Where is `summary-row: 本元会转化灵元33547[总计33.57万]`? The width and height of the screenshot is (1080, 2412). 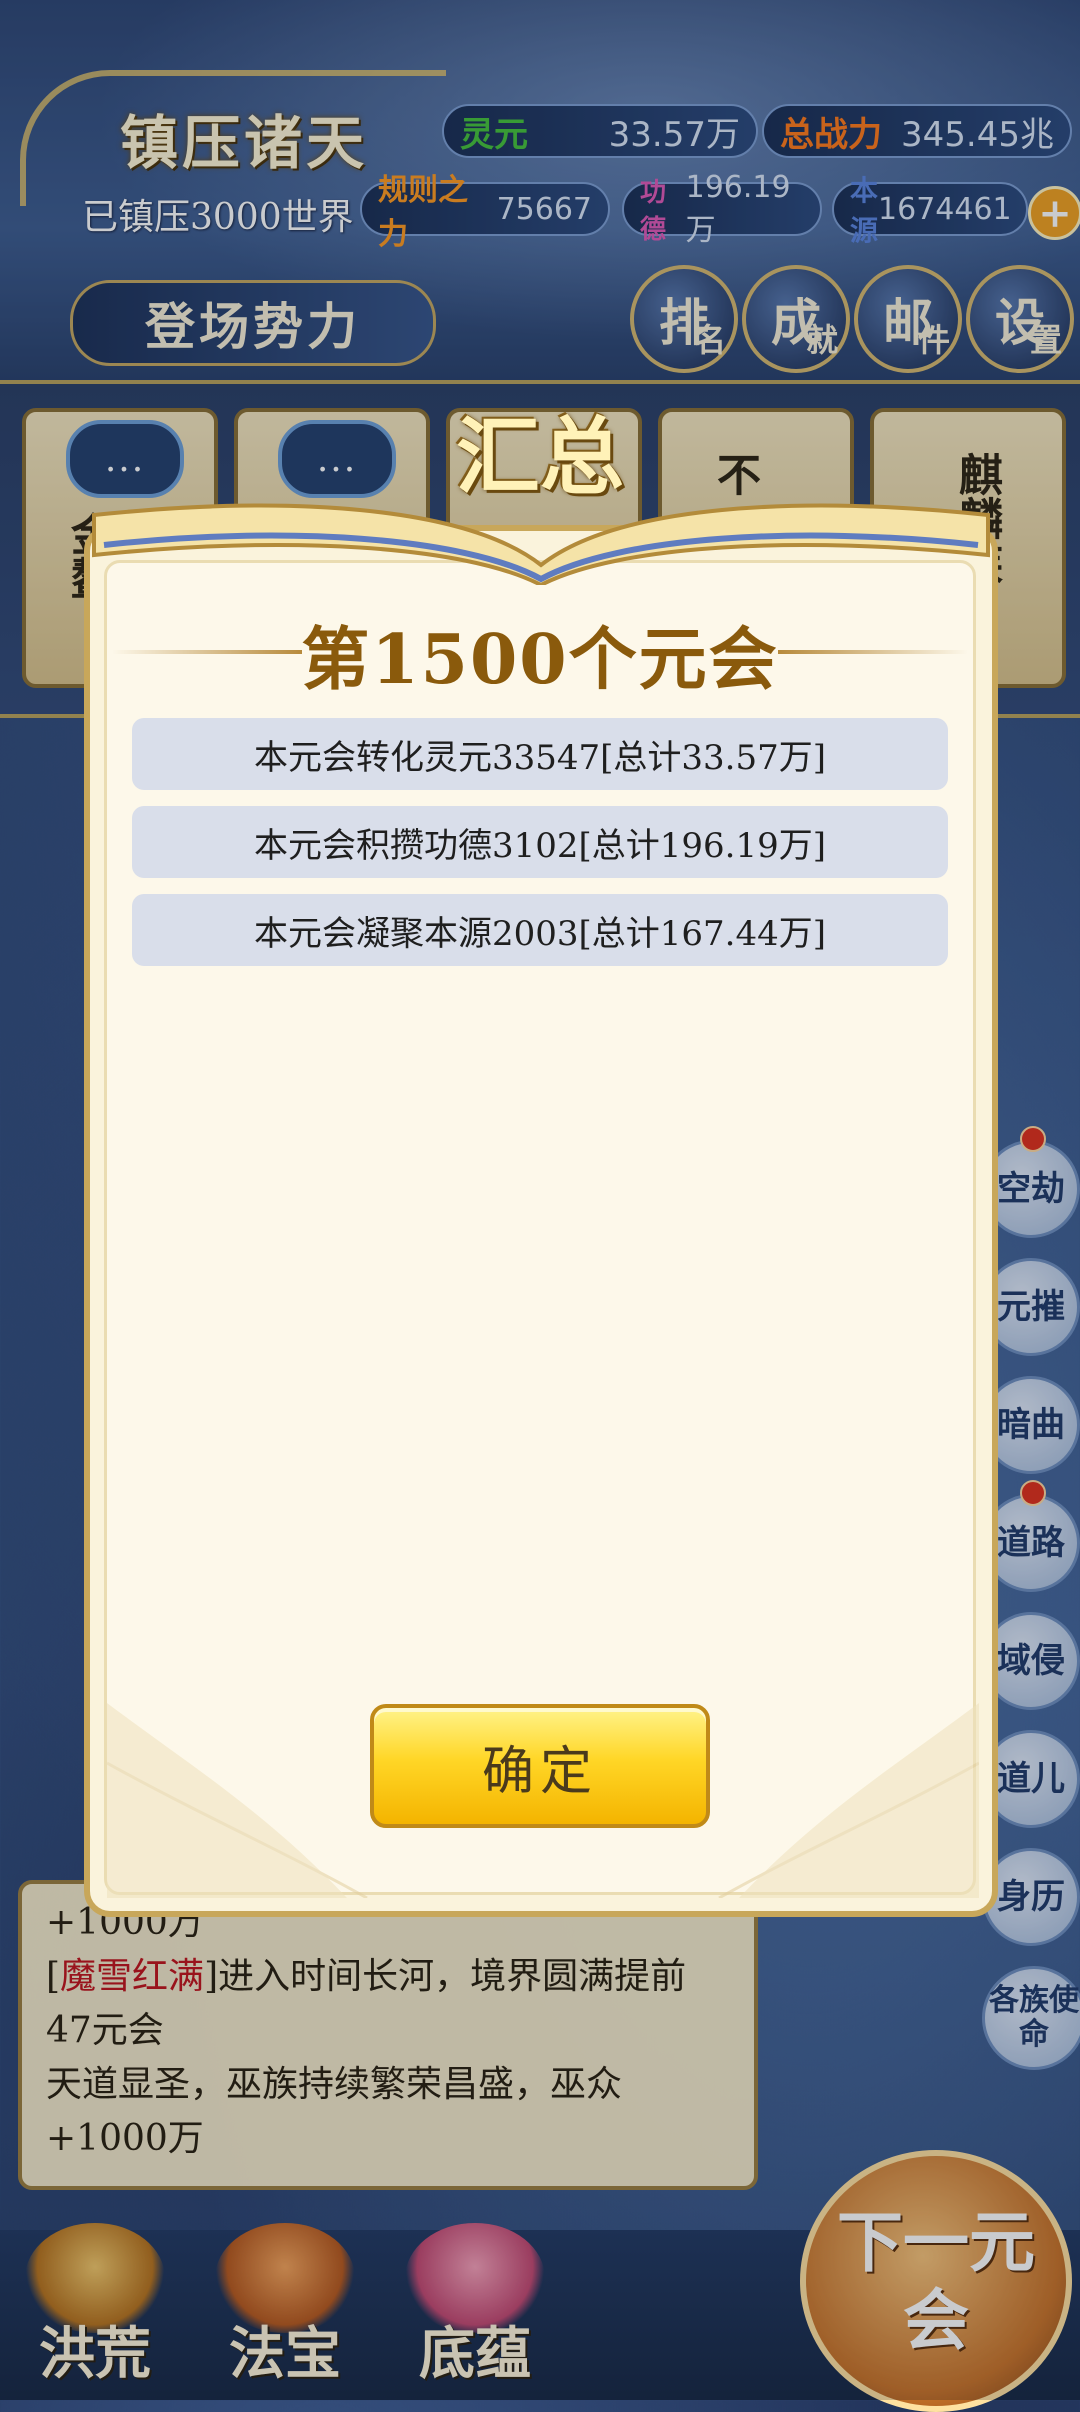 summary-row: 本元会转化灵元33547[总计33.57万] is located at coordinates (540, 754).